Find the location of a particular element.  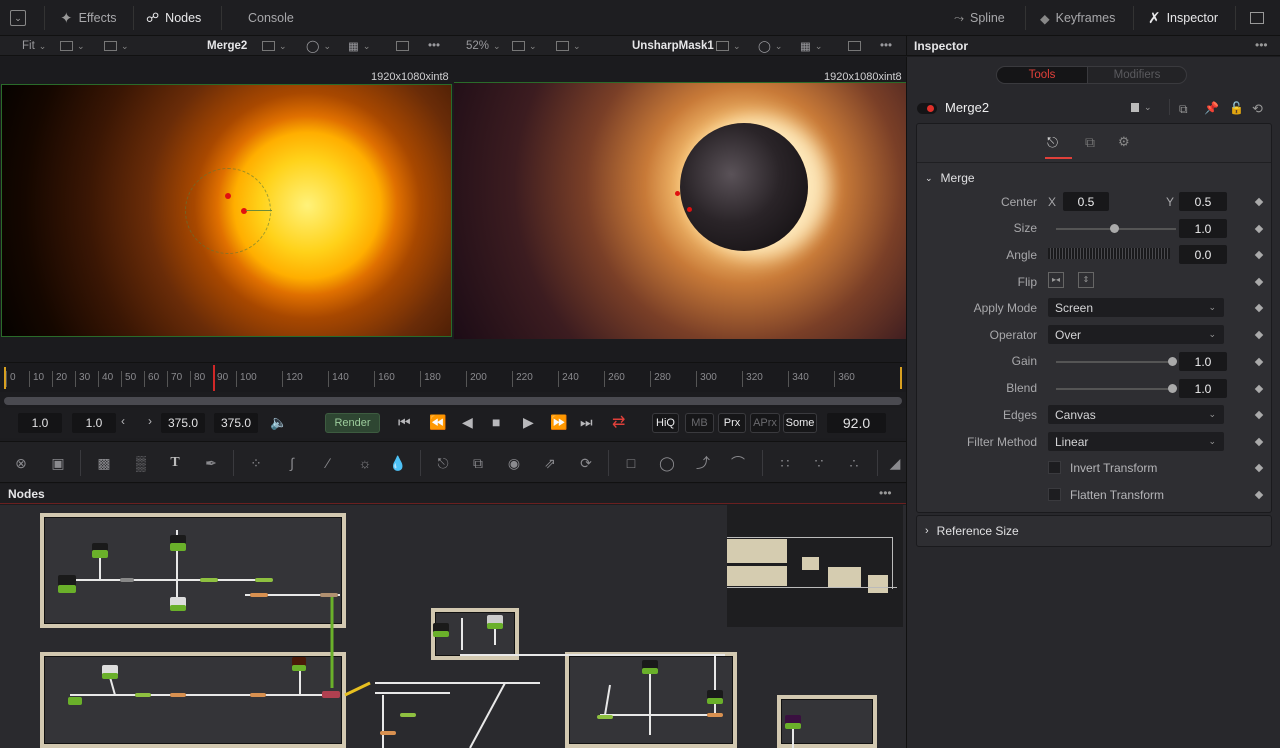

blend-field: 1.0 is located at coordinates (1203, 388).